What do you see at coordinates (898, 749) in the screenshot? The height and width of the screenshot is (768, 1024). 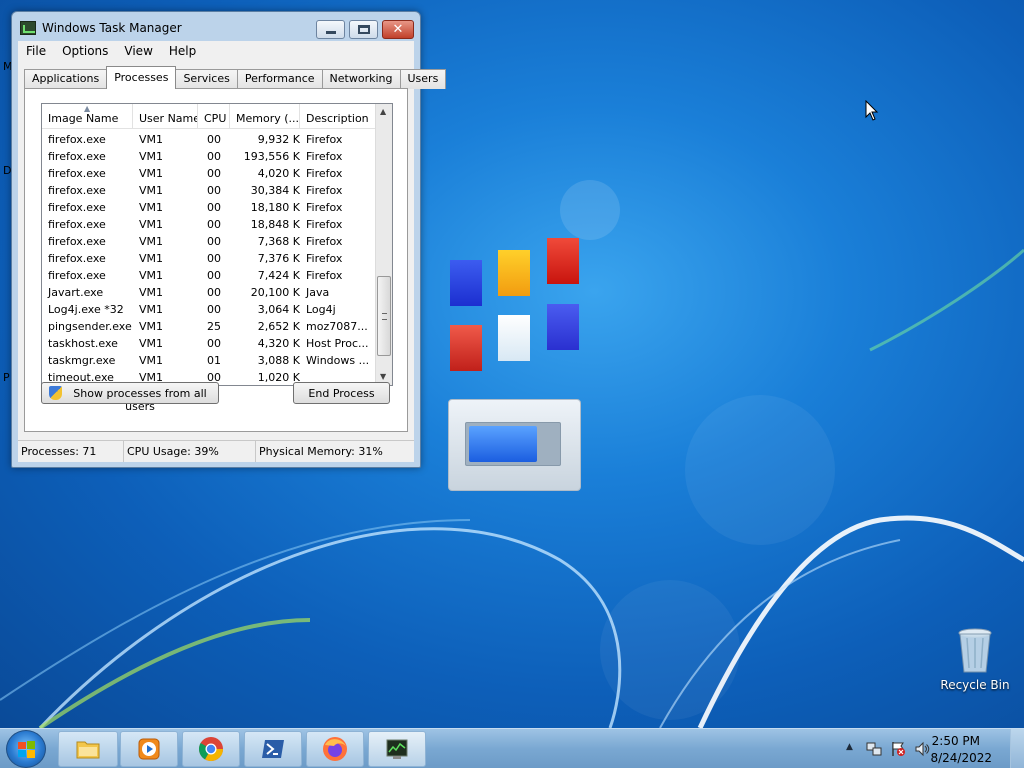 I see `action-center-flag-icon` at bounding box center [898, 749].